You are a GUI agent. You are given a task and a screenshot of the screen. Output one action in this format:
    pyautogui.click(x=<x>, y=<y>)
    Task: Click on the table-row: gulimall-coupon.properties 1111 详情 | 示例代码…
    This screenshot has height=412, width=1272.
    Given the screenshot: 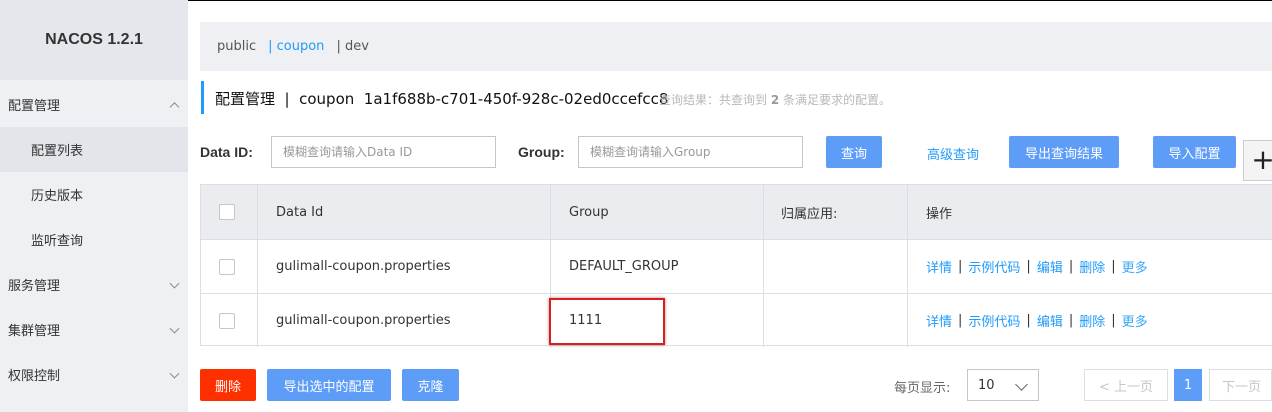 What is the action you would take?
    pyautogui.click(x=736, y=320)
    